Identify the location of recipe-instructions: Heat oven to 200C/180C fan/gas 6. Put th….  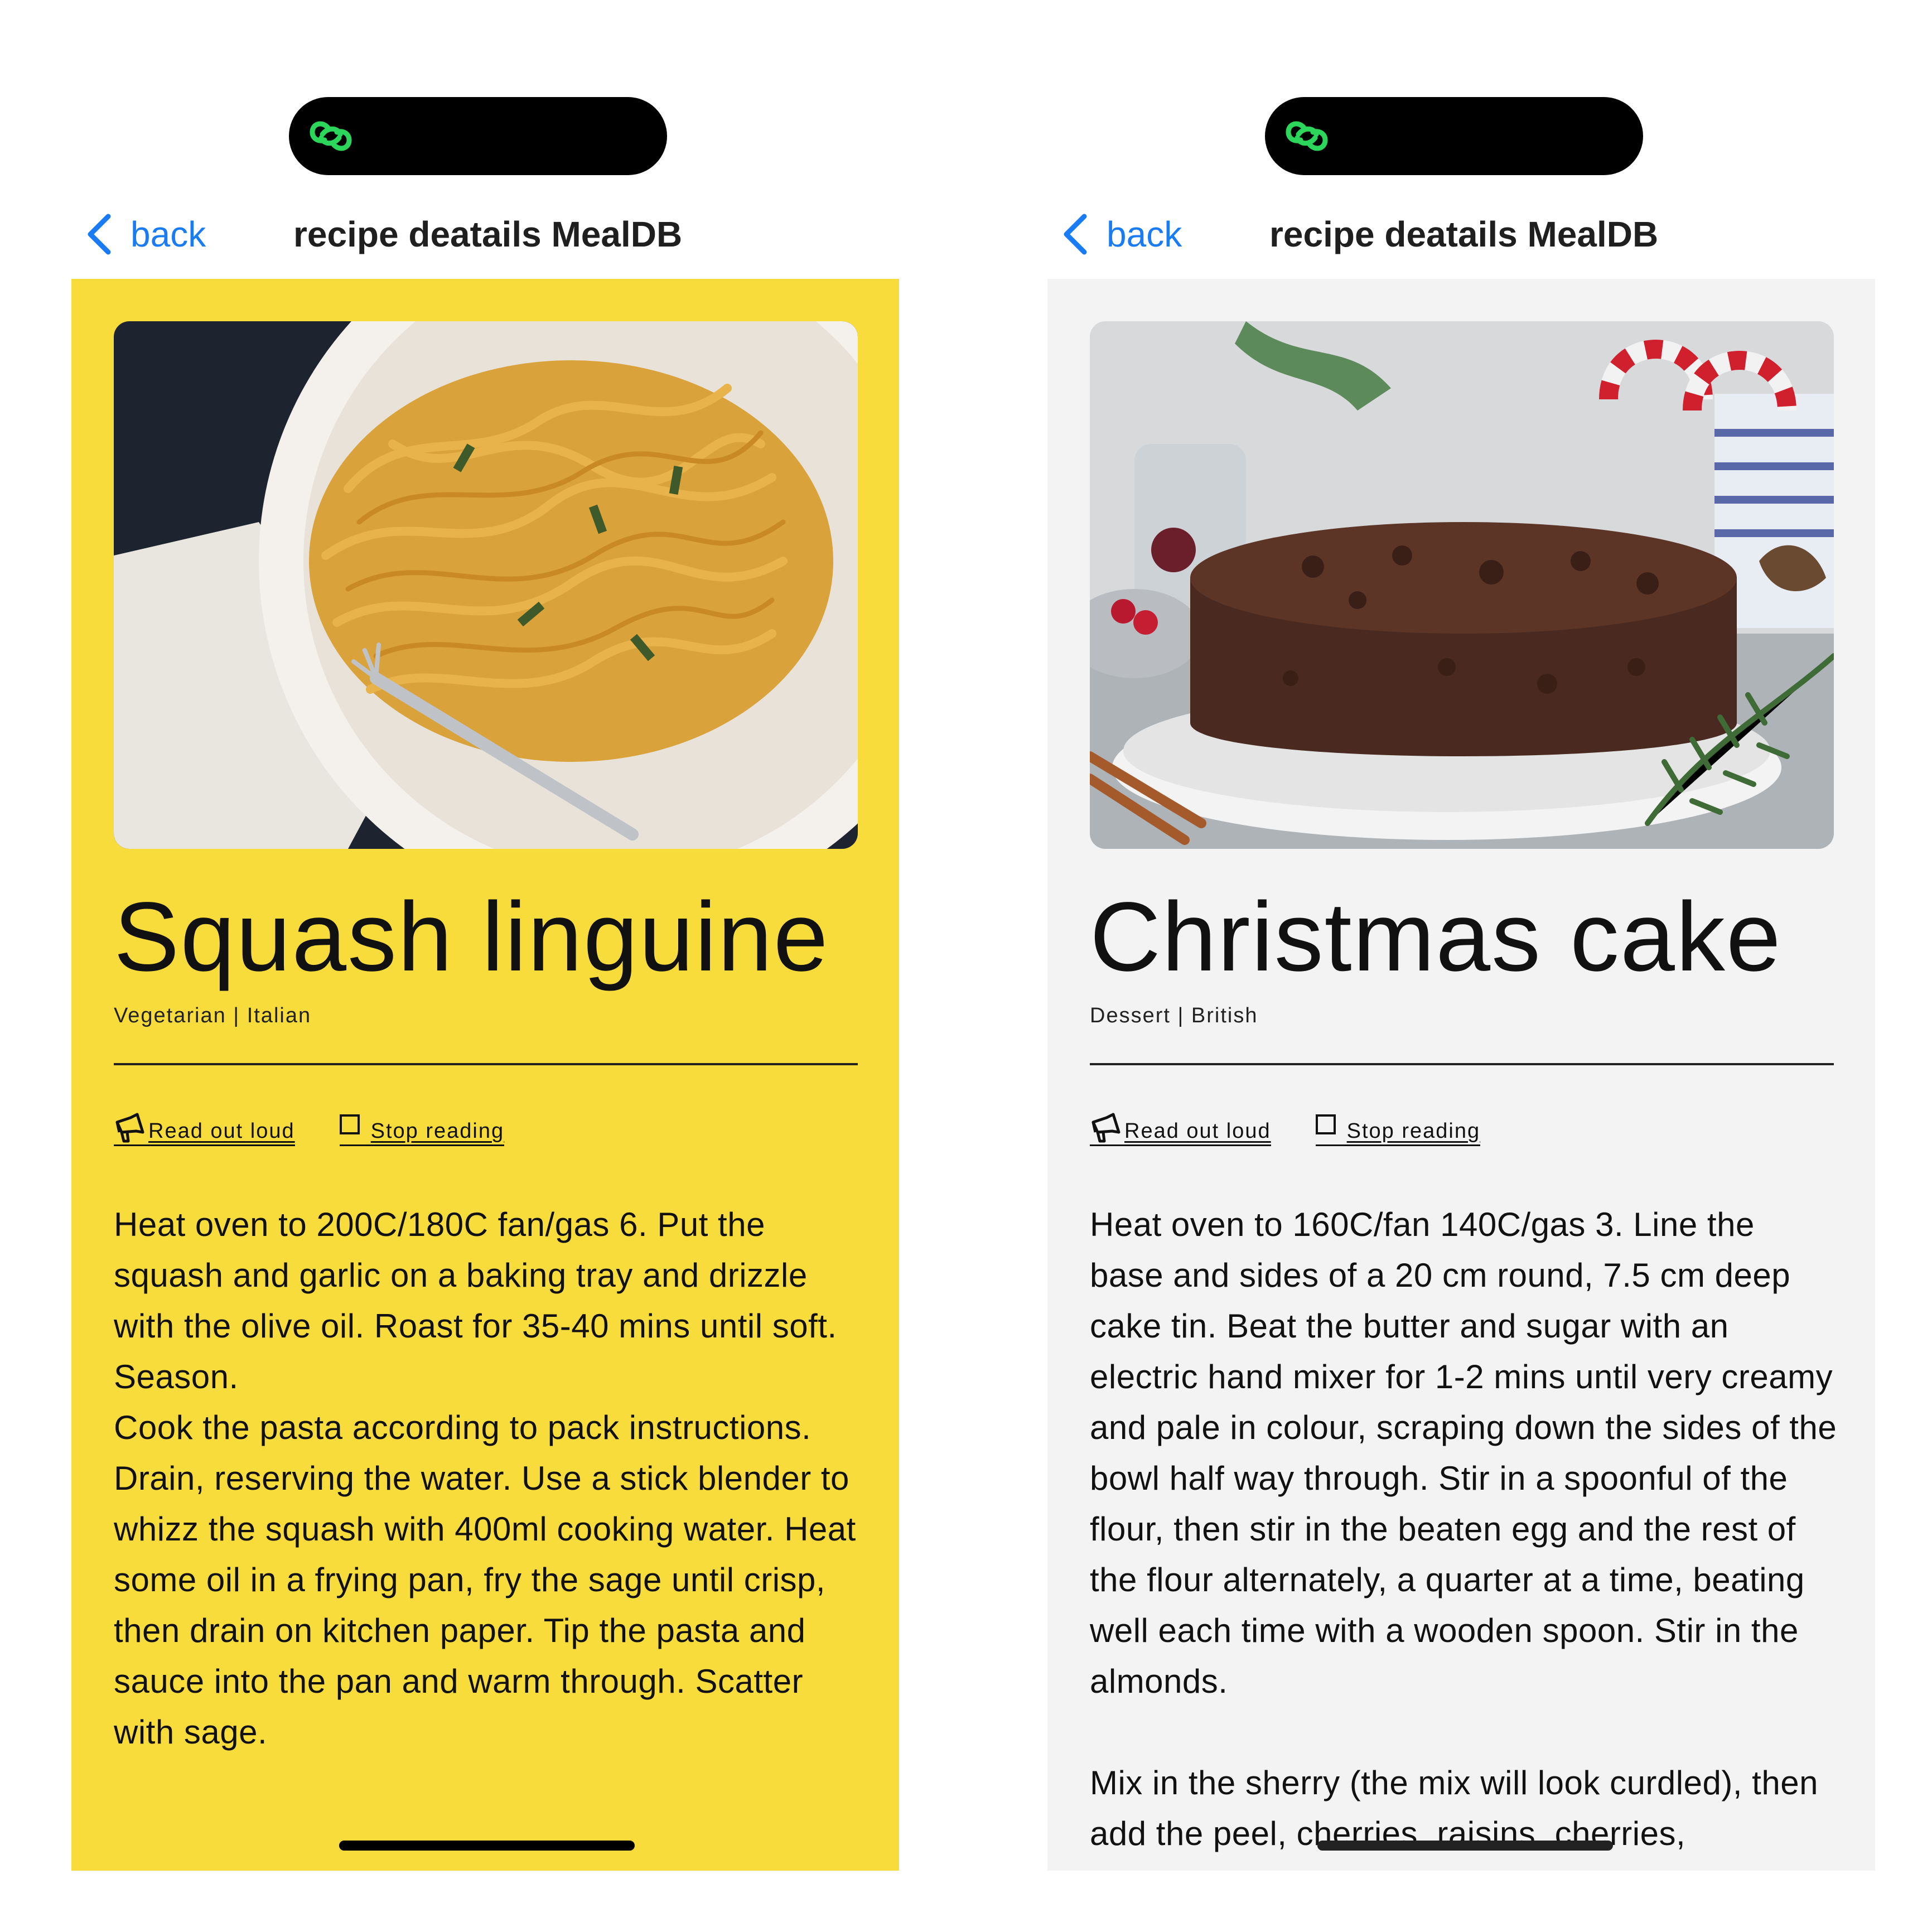
(485, 1478).